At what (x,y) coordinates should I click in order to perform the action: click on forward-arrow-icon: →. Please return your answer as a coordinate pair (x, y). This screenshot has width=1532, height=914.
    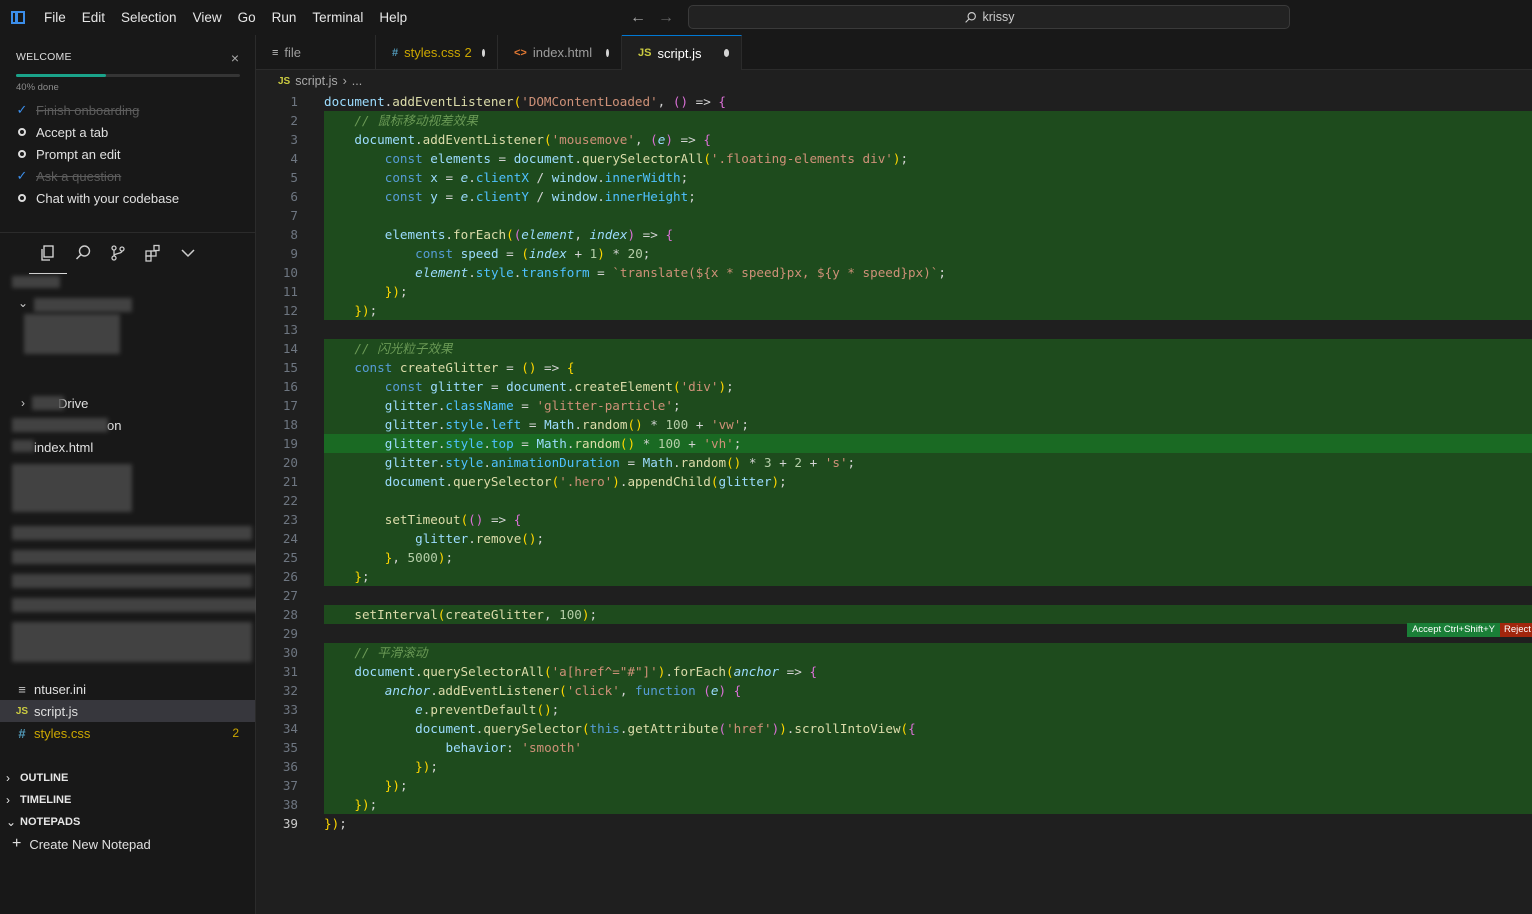
    Looking at the image, I should click on (666, 18).